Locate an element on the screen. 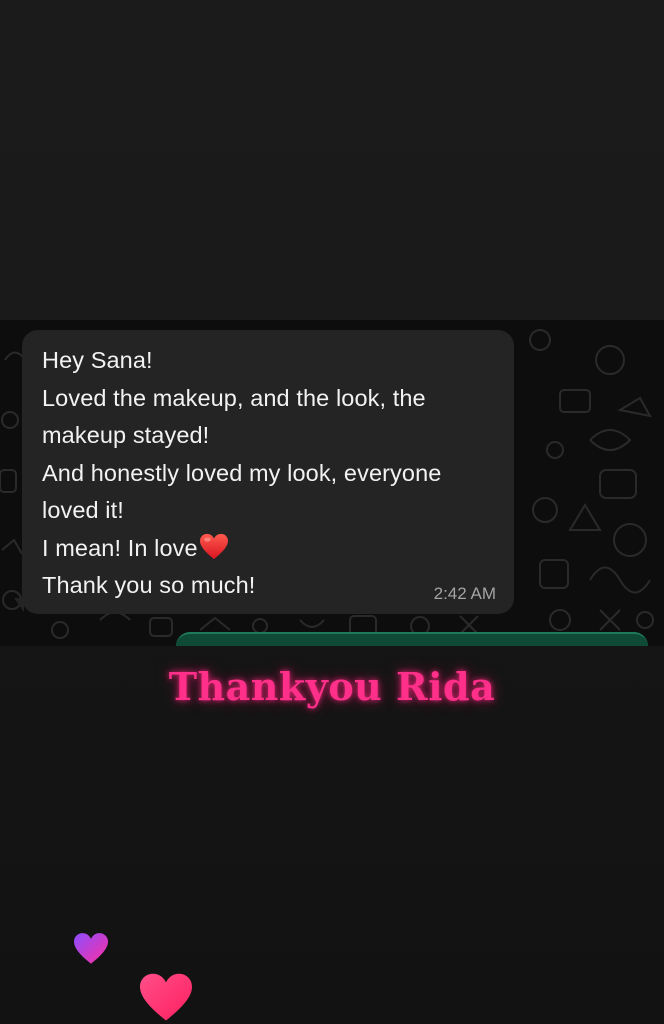 The width and height of the screenshot is (664, 1024). purple-heart-icon is located at coordinates (91, 948).